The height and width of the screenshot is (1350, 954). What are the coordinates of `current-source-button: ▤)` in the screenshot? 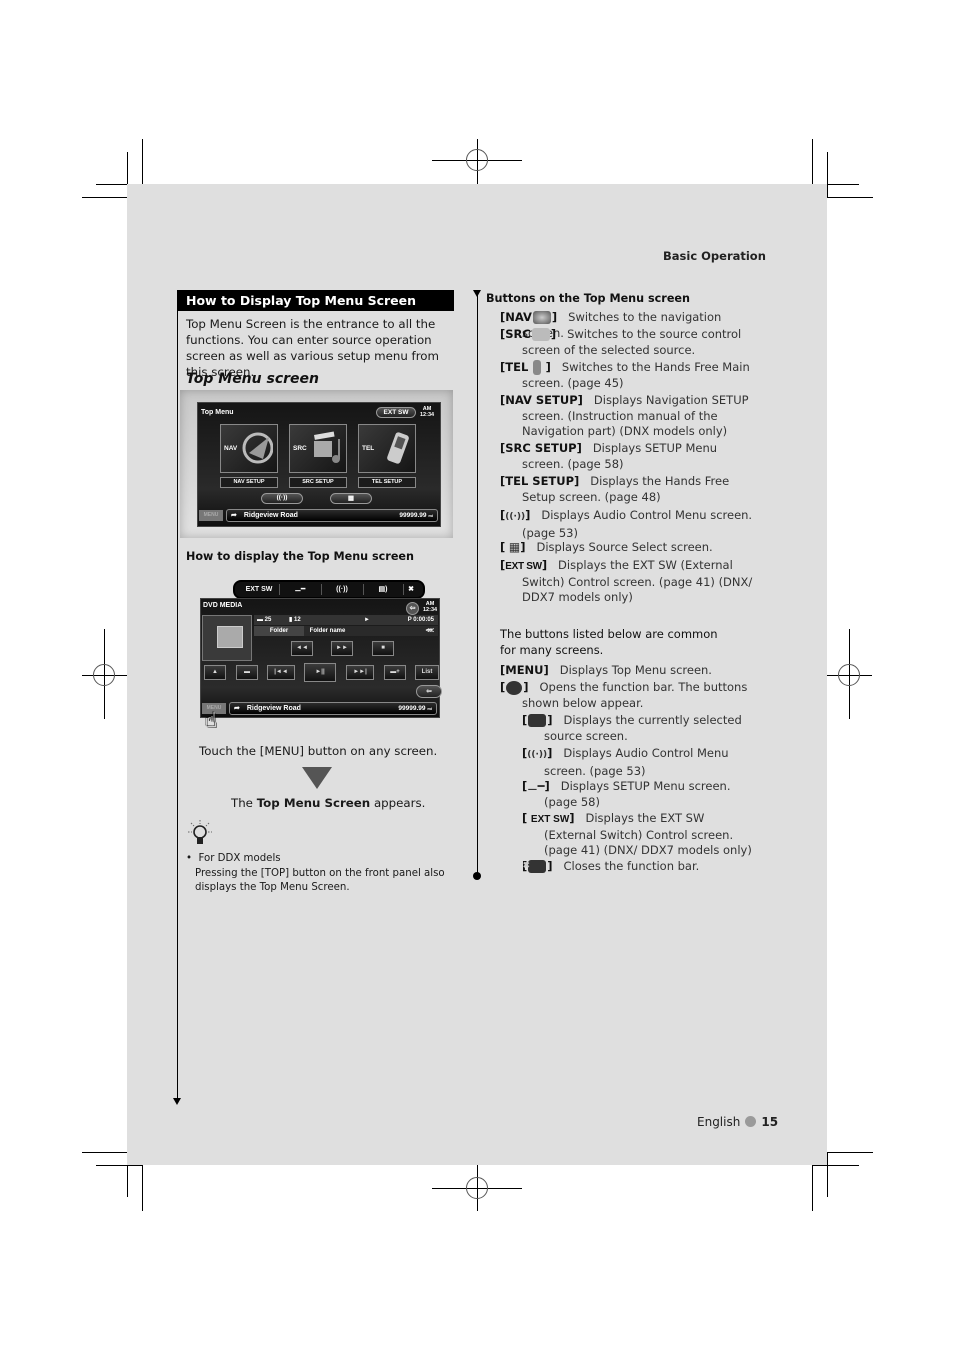 It's located at (383, 589).